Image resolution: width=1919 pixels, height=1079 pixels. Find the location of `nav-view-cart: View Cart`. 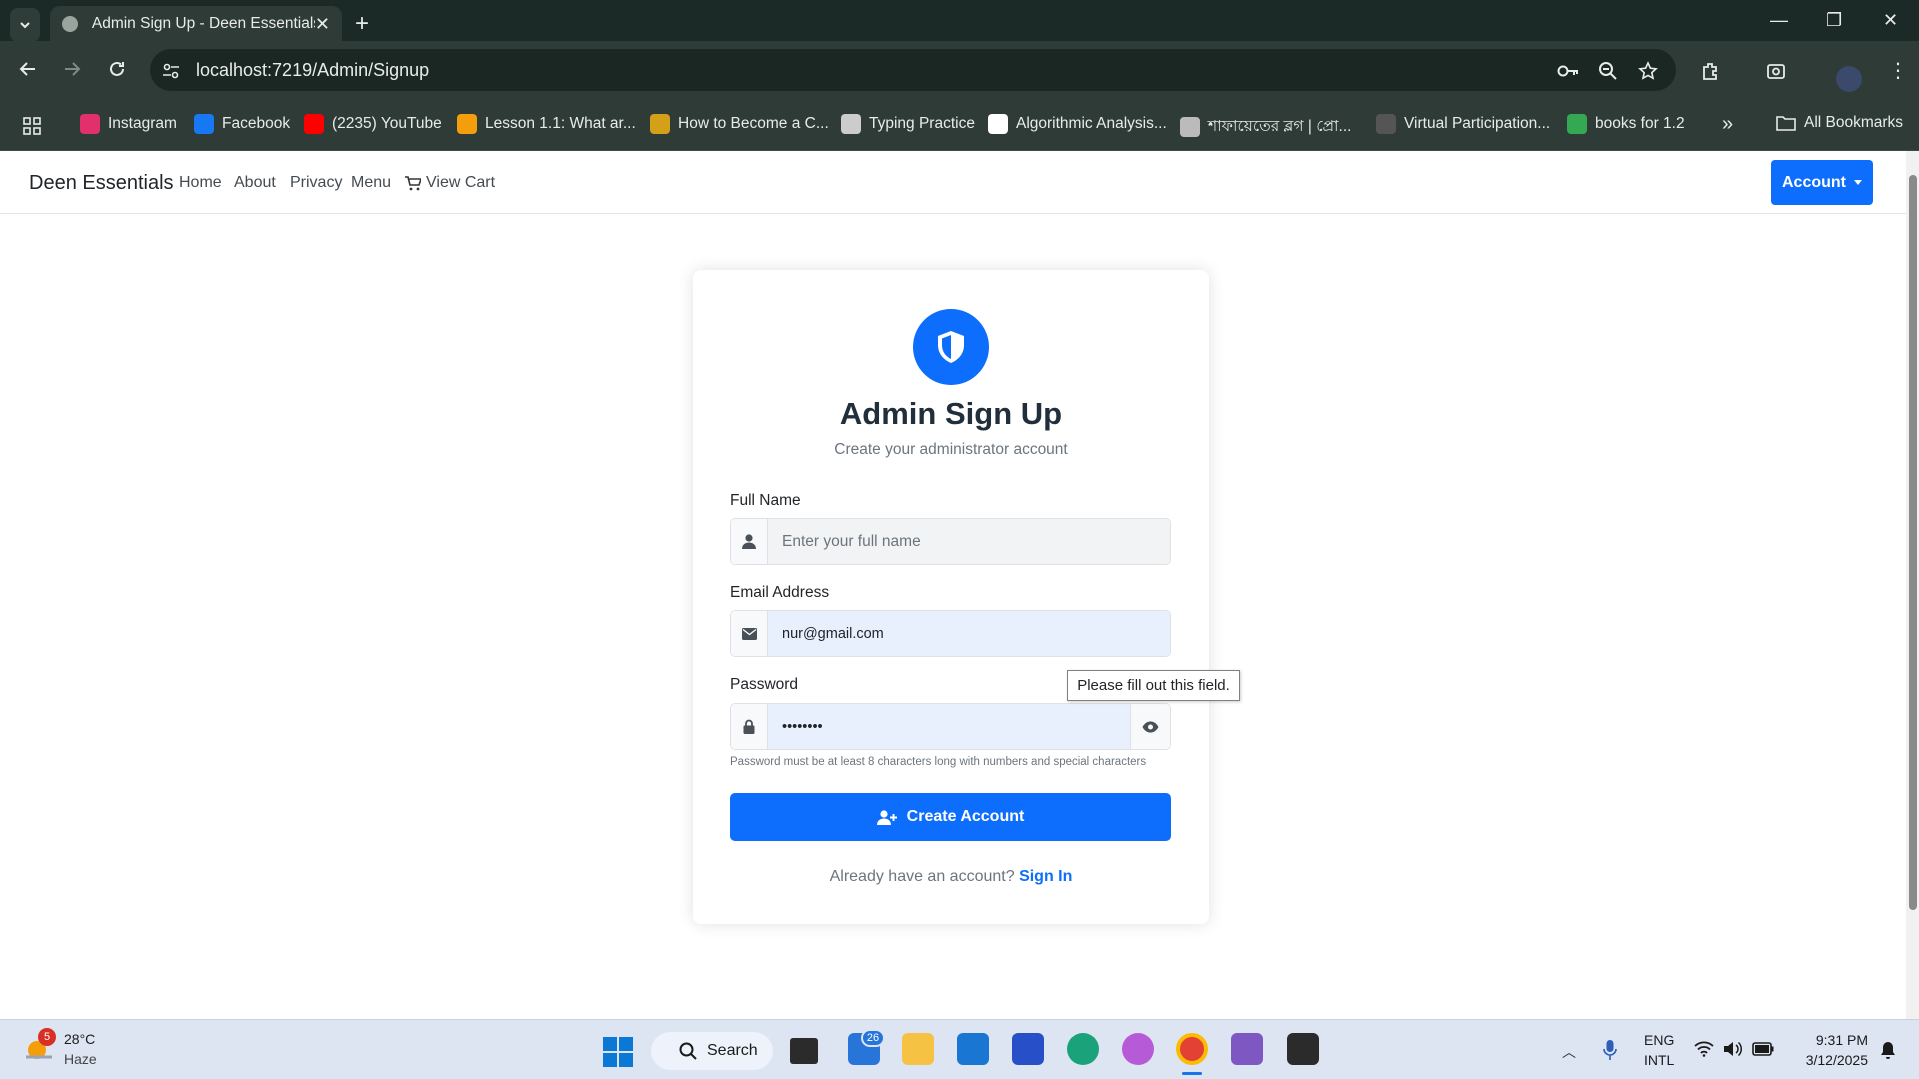

nav-view-cart: View Cart is located at coordinates (450, 183).